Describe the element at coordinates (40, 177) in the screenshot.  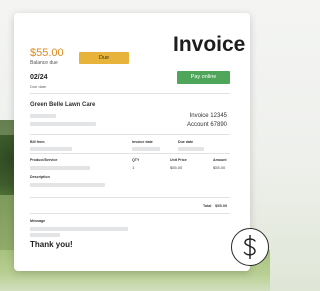
I see `description-label: Description` at that location.